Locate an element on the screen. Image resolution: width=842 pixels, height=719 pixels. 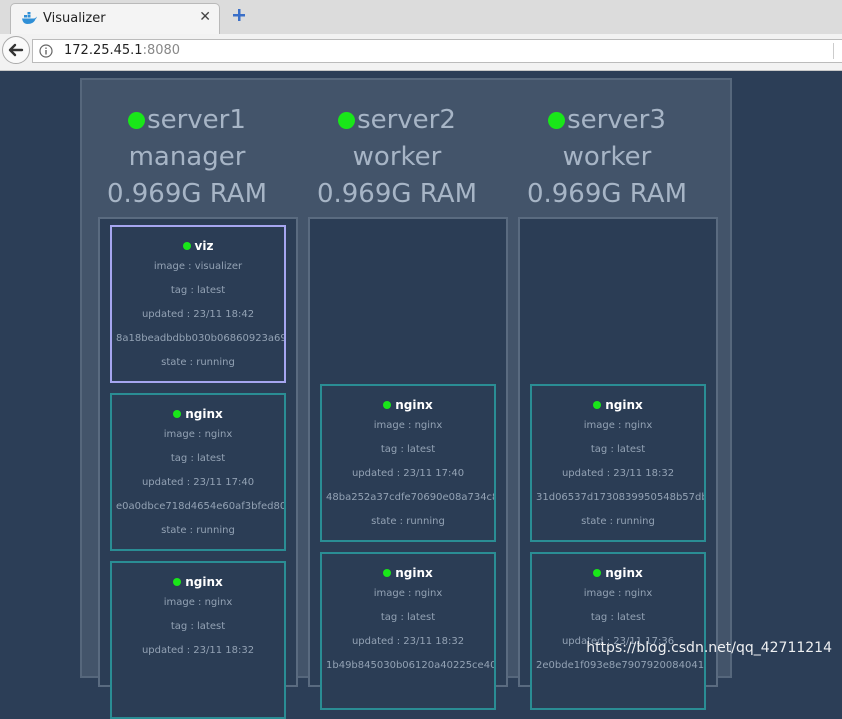
tab-close-icon: ✕ is located at coordinates (205, 17).